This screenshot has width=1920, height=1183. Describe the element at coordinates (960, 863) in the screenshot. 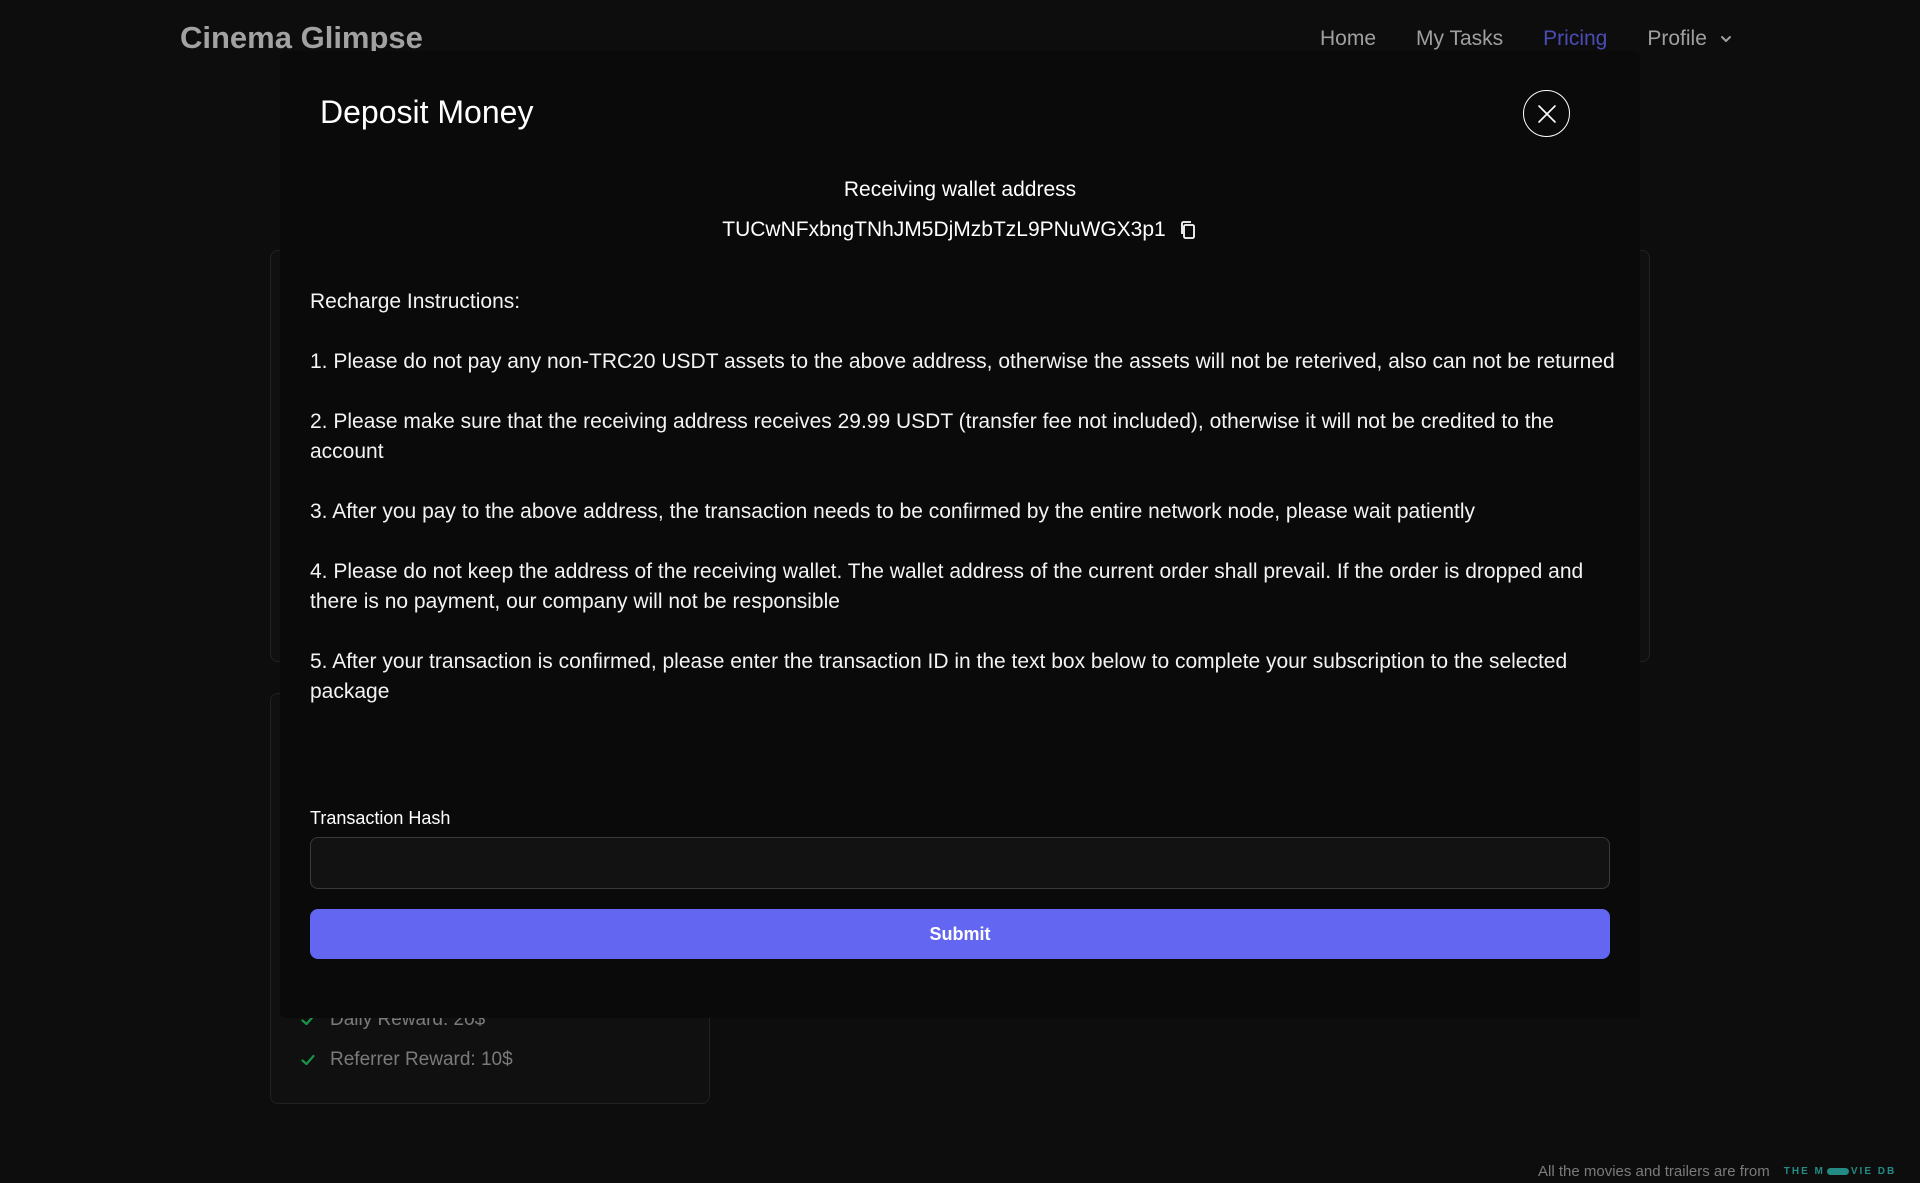

I see `transaction-hash-input` at that location.